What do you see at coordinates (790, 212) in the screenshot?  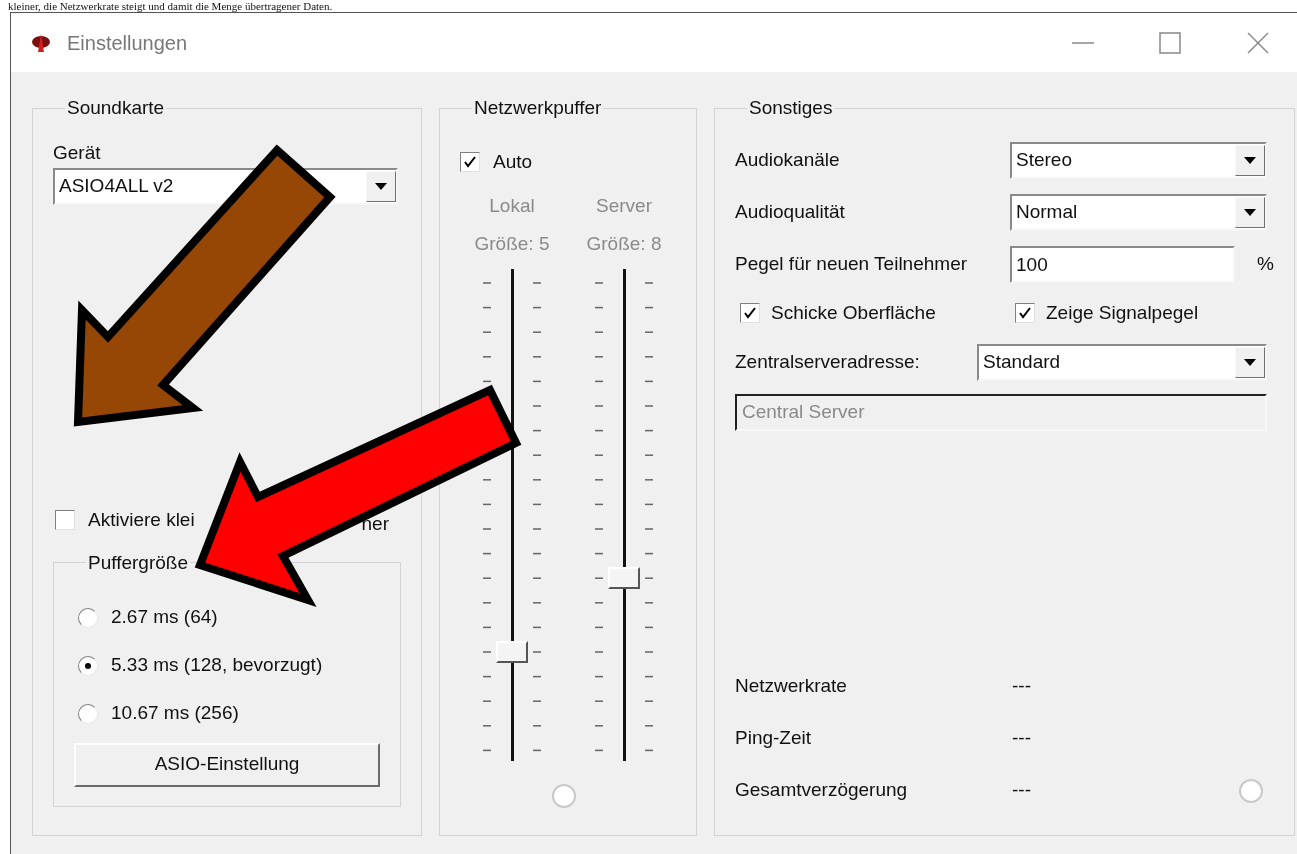 I see `field-label: Audioqualität` at bounding box center [790, 212].